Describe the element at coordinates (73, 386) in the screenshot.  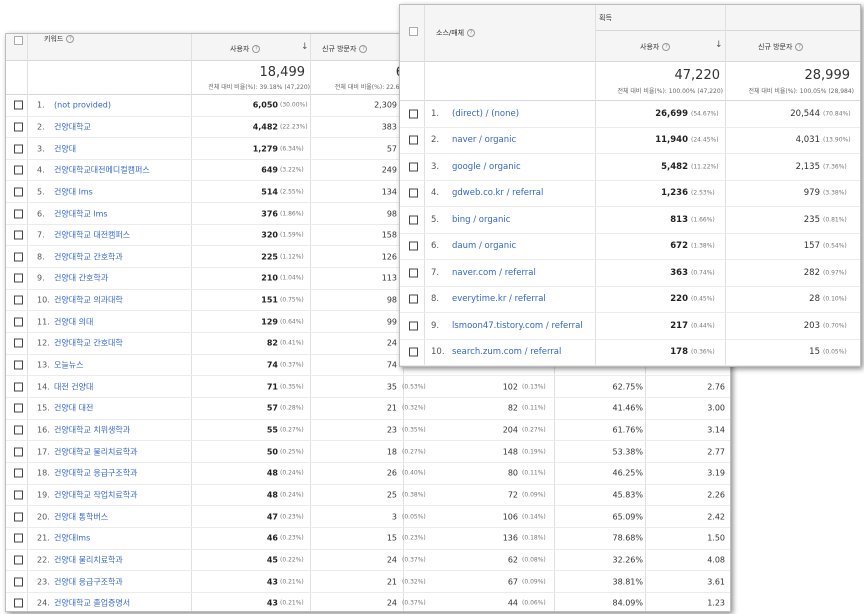
I see `keyword-link: 대전 건양대` at that location.